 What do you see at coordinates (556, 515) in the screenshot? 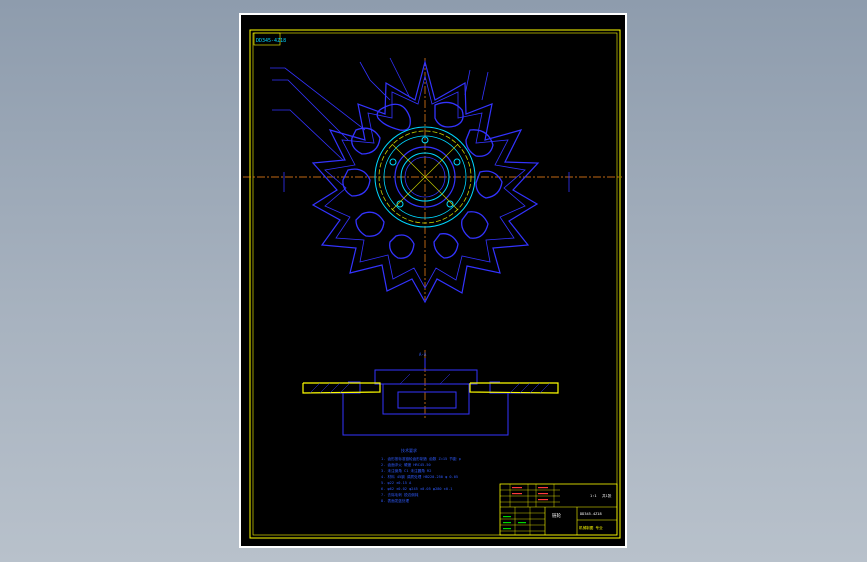
I see `title-part-name: 链轮` at bounding box center [556, 515].